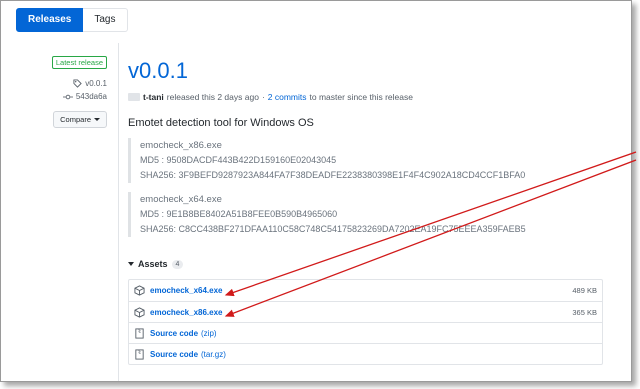 Image resolution: width=640 pixels, height=389 pixels. Describe the element at coordinates (153, 264) in the screenshot. I see `assets-label: Assets` at that location.